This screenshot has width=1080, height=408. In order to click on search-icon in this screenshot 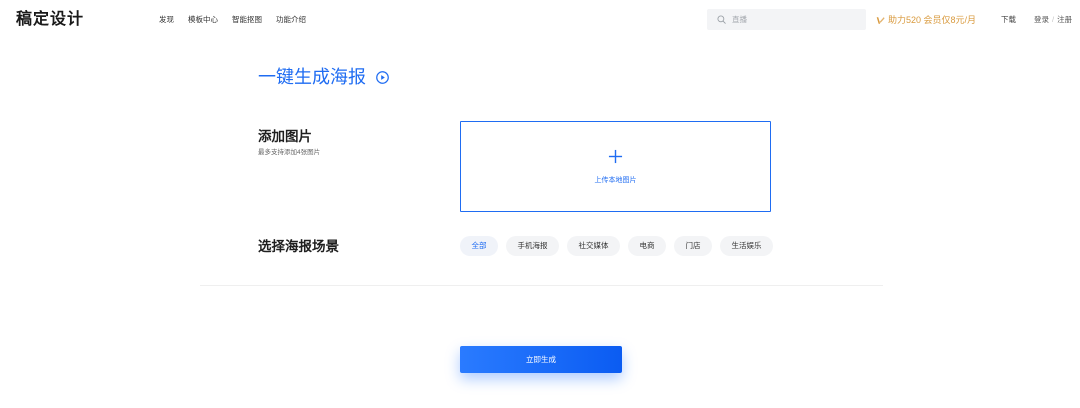, I will do `click(721, 19)`.